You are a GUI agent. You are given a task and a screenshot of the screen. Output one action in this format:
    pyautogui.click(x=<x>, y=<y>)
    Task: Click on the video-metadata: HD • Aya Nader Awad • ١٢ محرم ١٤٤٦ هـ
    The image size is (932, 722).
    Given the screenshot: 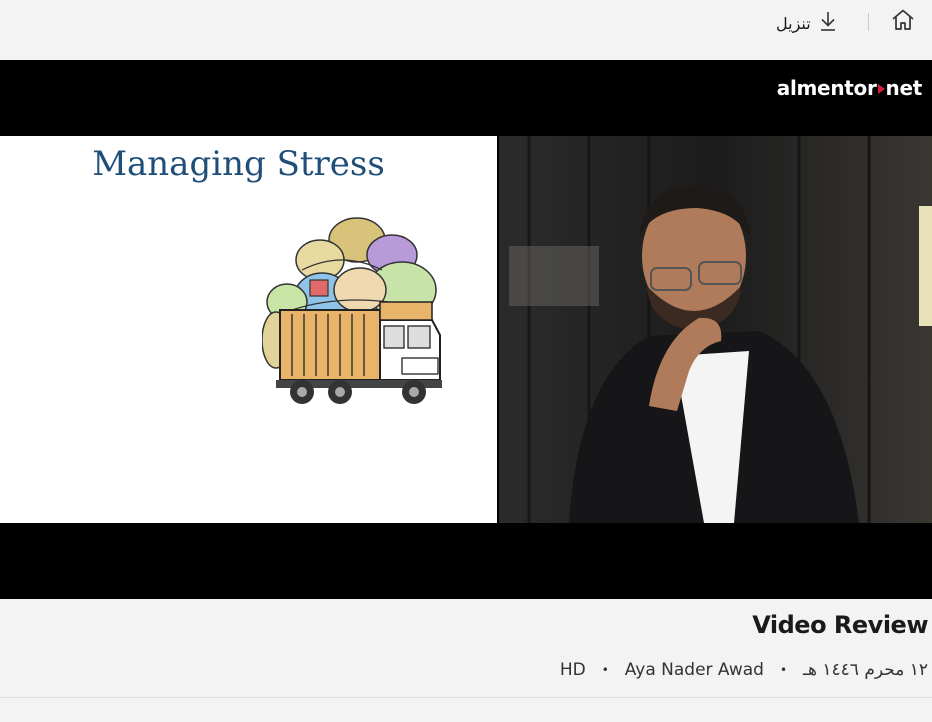 What is the action you would take?
    pyautogui.click(x=744, y=670)
    